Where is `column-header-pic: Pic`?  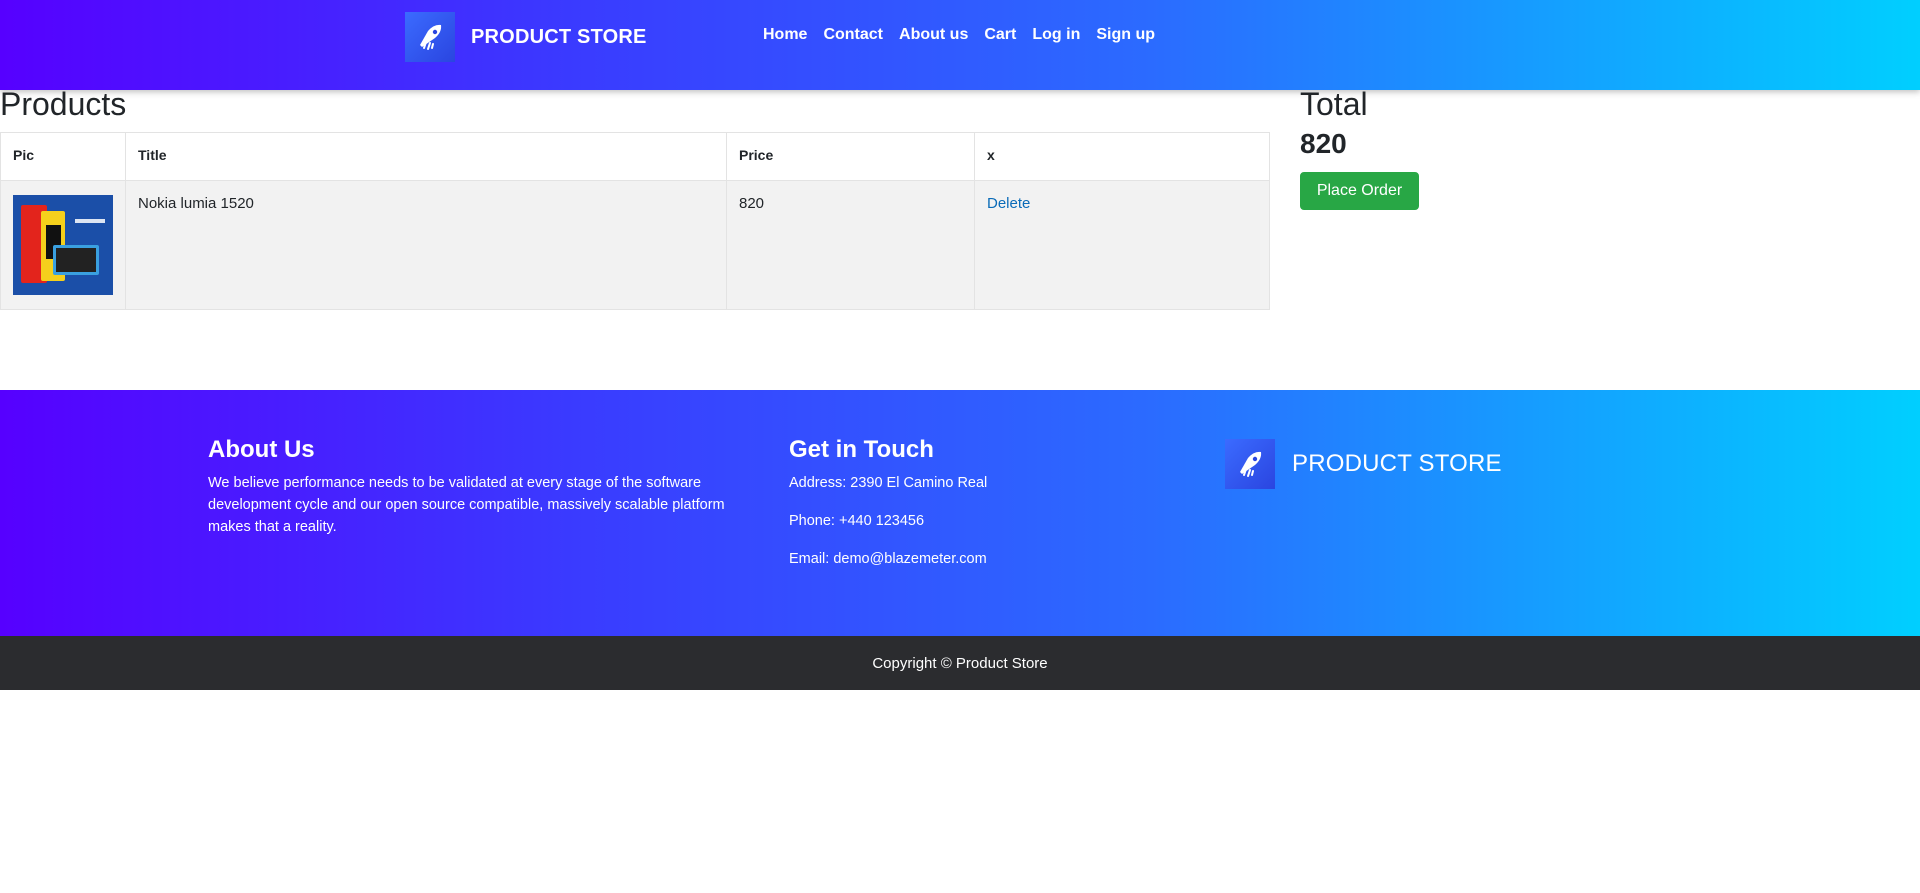
column-header-pic: Pic is located at coordinates (63, 156).